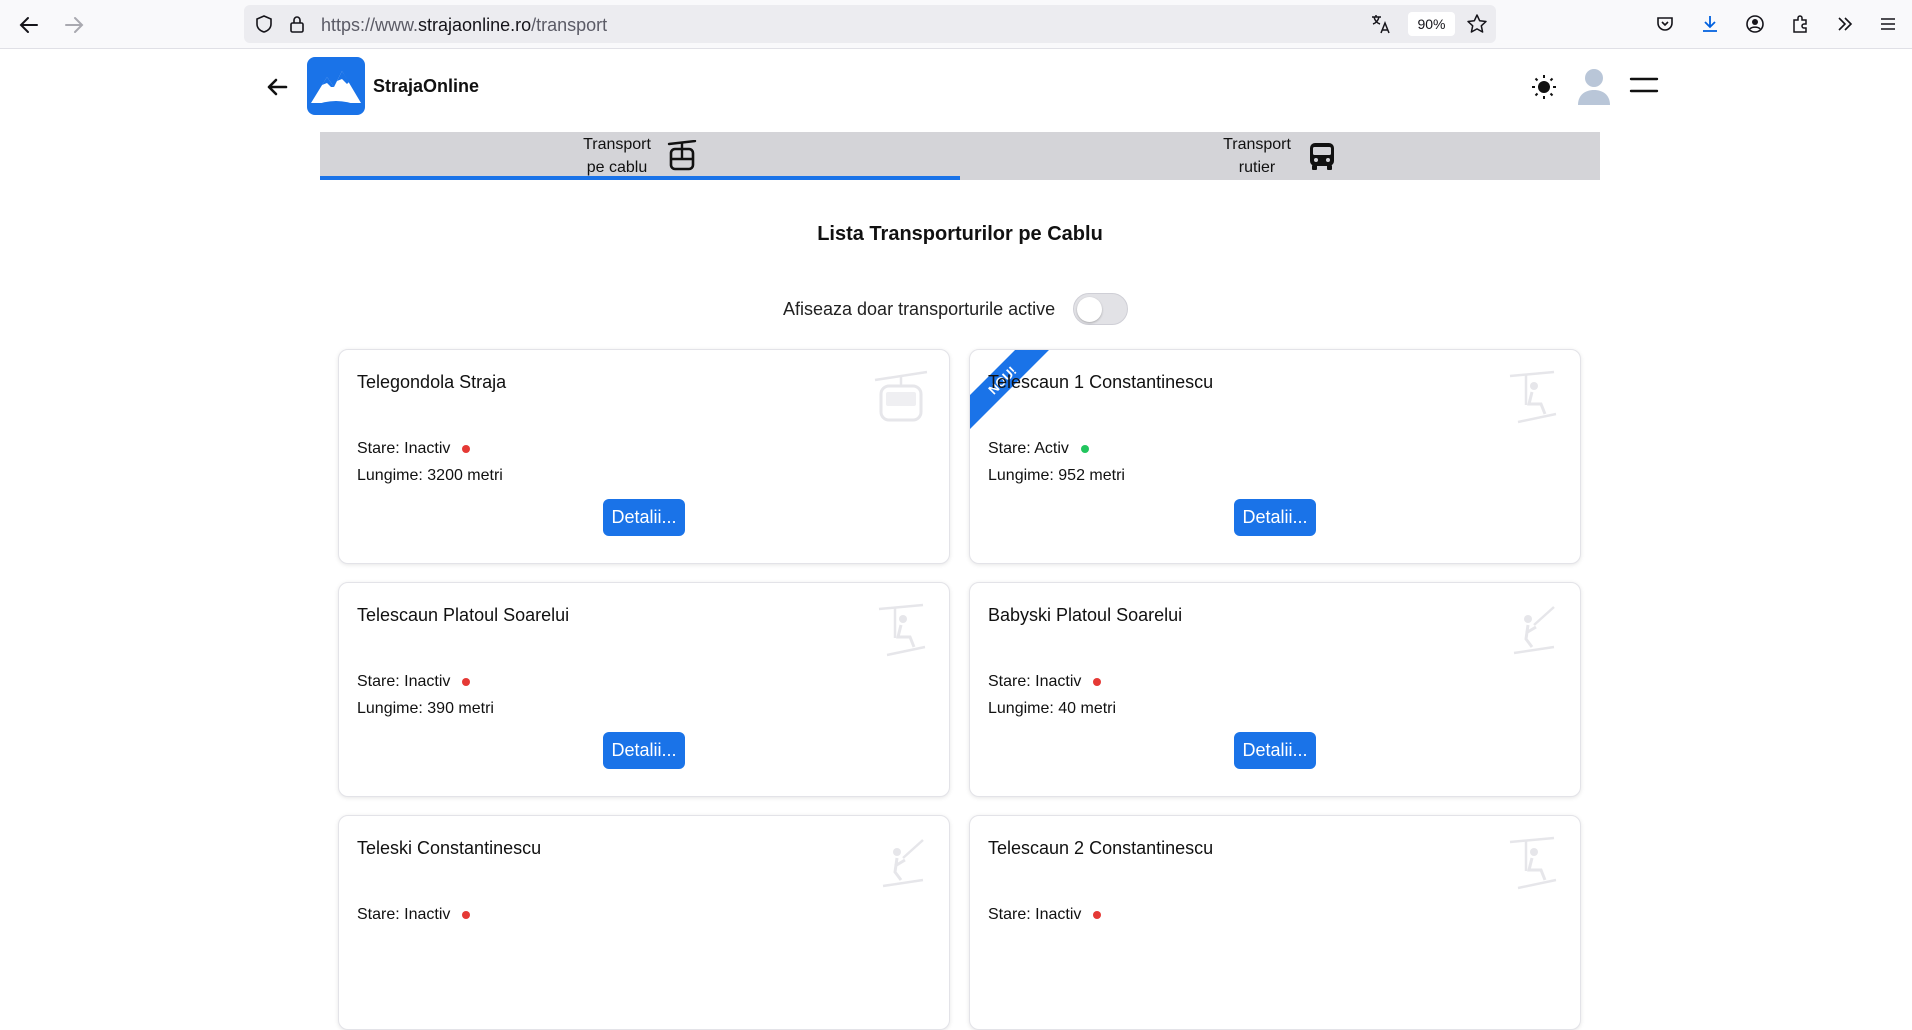  Describe the element at coordinates (1800, 24) in the screenshot. I see `extensions-icon` at that location.